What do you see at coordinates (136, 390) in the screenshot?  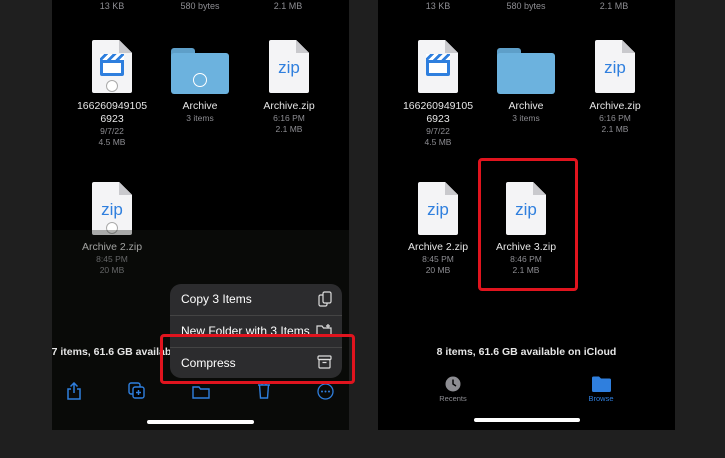 I see `duplicate-icon` at bounding box center [136, 390].